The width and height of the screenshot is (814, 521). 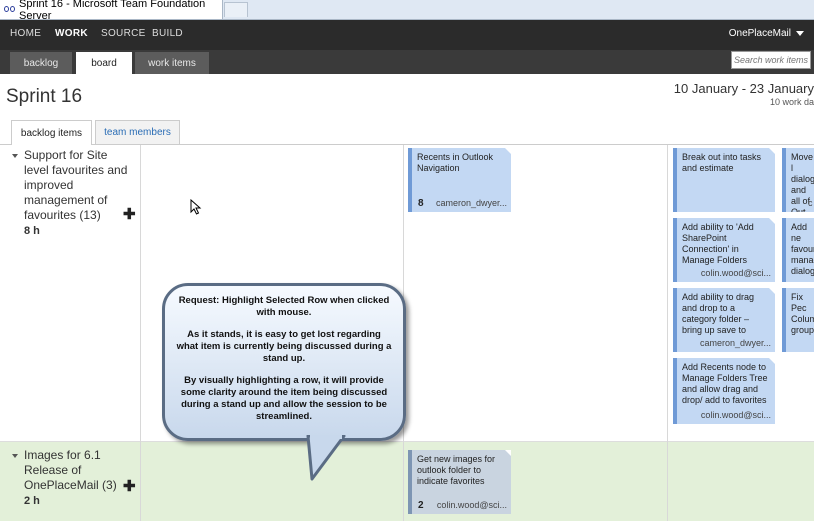 I want to click on tfs-logo-icon, so click(x=9, y=9).